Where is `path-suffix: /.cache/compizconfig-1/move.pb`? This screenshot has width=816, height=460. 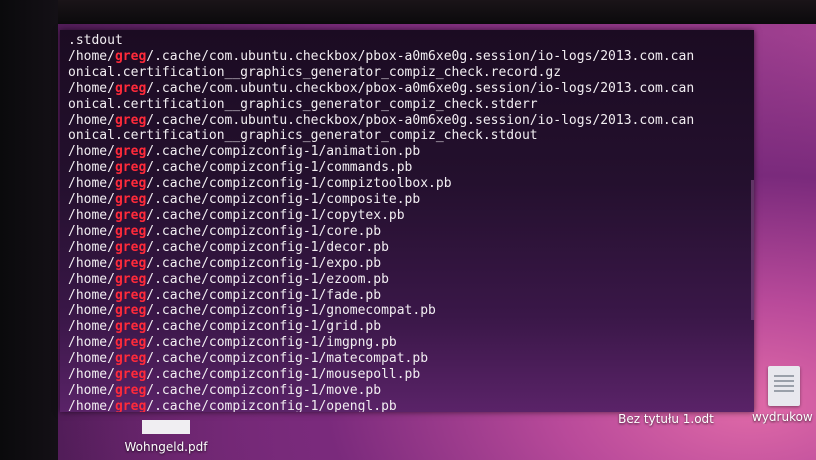
path-suffix: /.cache/compizconfig-1/move.pb is located at coordinates (264, 390).